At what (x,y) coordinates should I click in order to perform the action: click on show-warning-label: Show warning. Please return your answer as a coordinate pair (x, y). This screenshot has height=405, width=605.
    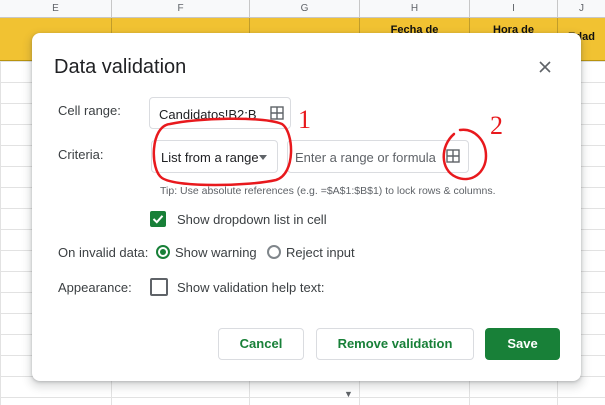
    Looking at the image, I should click on (216, 252).